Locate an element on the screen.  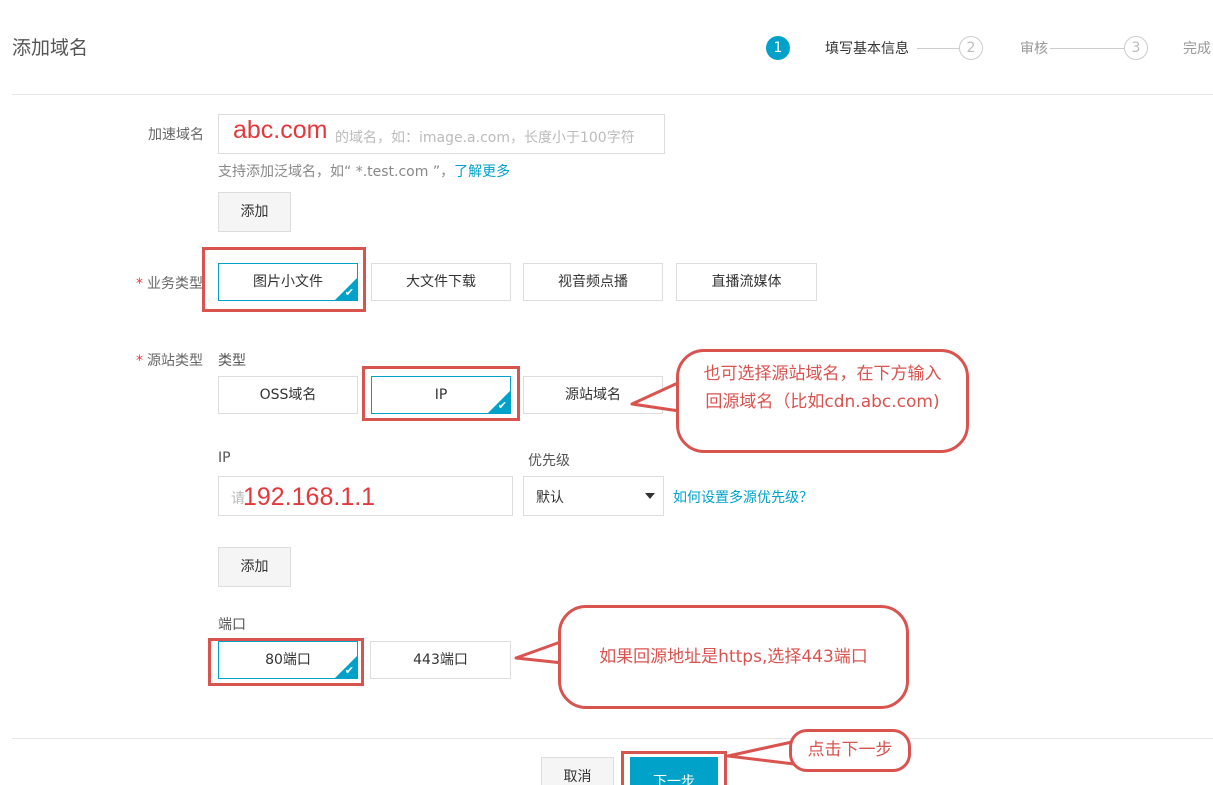
https-callout: 如果回源地址是https,选择443端口 is located at coordinates (733, 657).